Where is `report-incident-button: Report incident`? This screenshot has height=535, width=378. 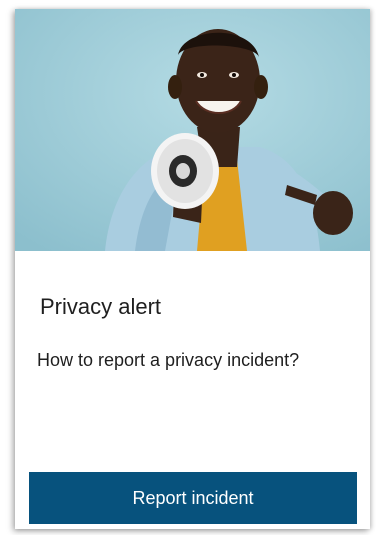 report-incident-button: Report incident is located at coordinates (193, 498).